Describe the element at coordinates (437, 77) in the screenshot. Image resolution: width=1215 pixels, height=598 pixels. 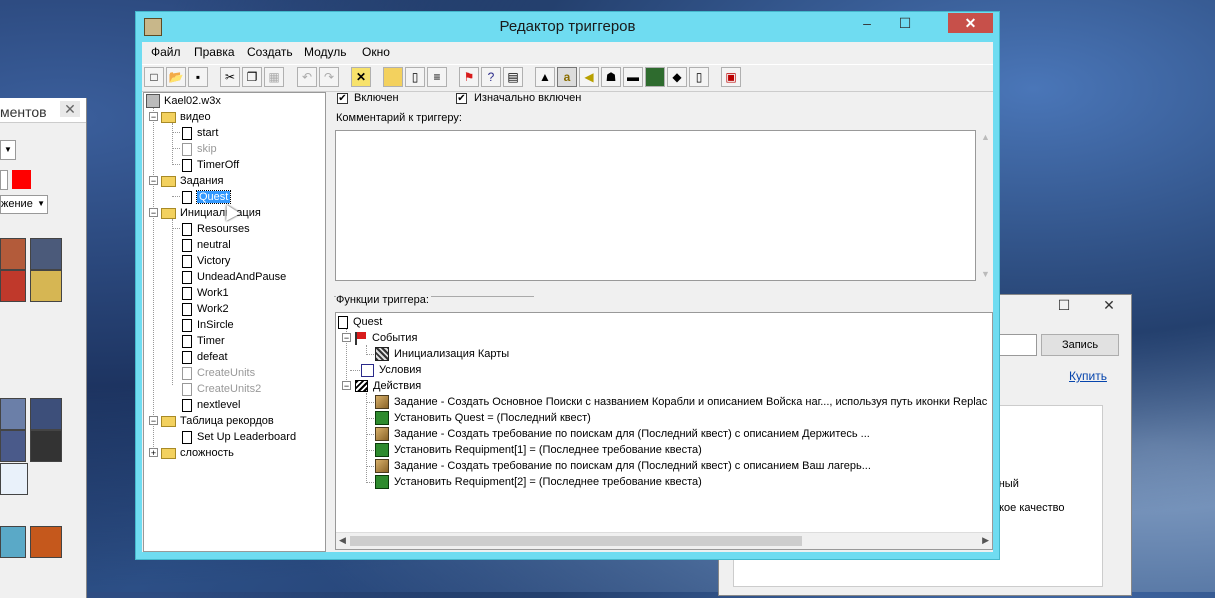
I see `new-comment-icon: ≡` at that location.